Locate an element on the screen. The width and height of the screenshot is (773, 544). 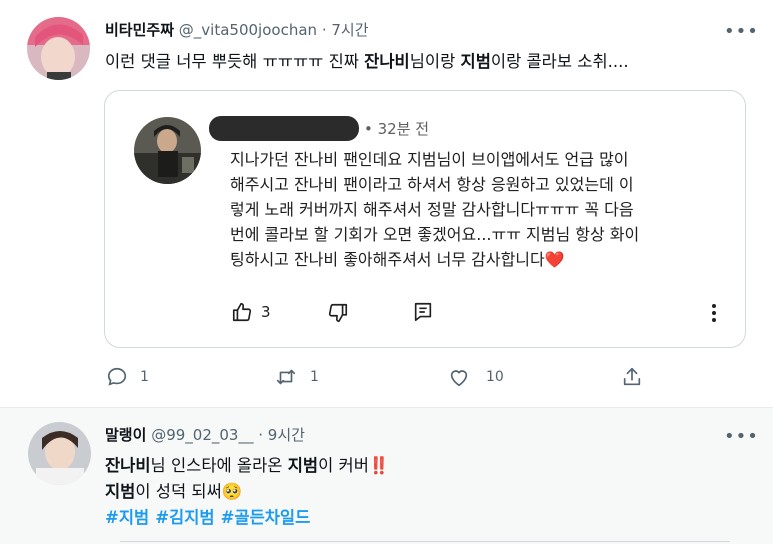
hashtag-link: #골든차일드 is located at coordinates (266, 517).